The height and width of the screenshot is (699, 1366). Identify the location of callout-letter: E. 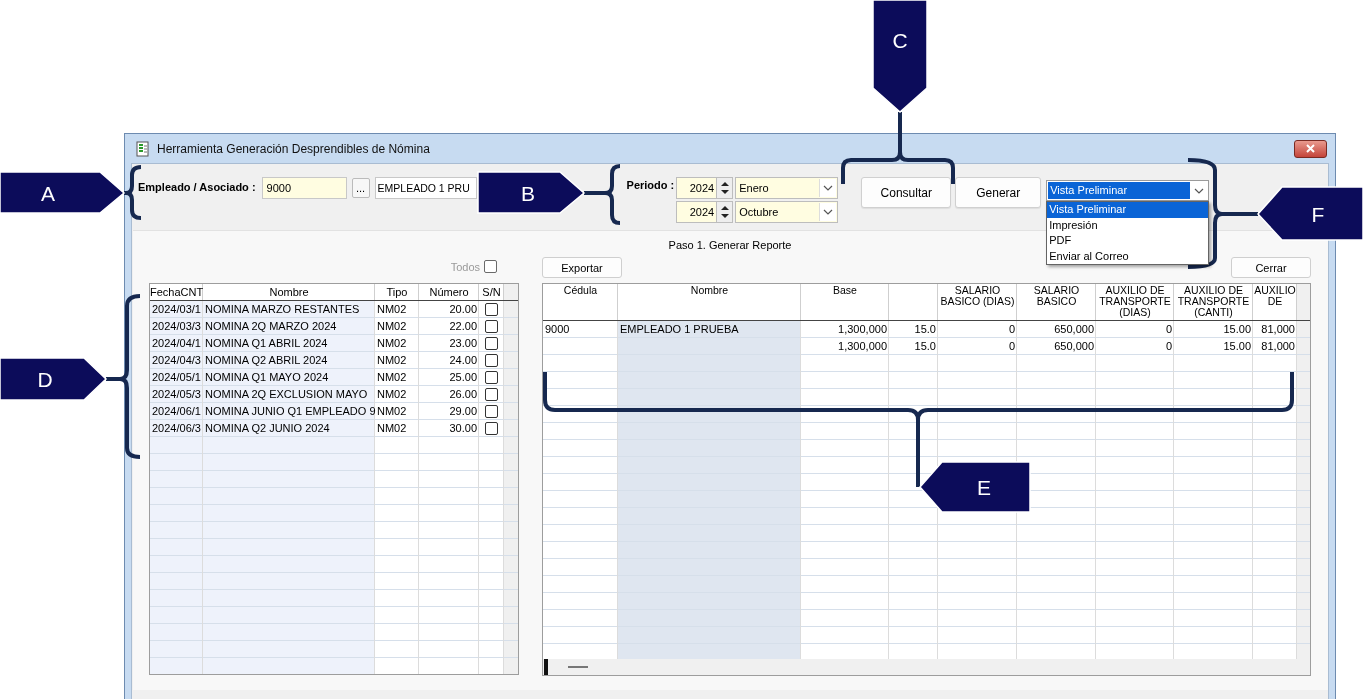
(984, 487).